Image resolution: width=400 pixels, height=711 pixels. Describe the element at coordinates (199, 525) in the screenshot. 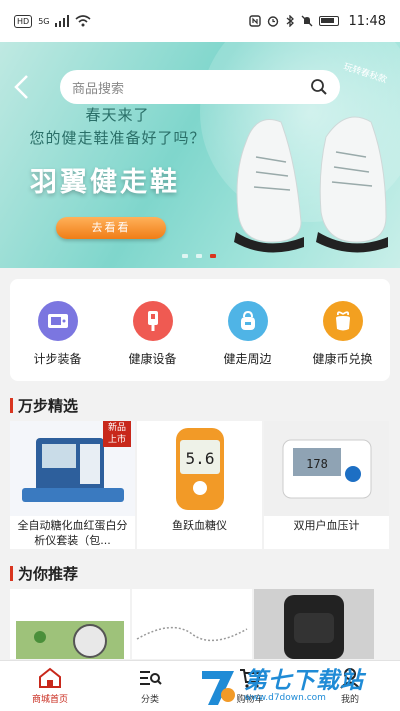

I see `product-name: 鱼跃血糖仪` at that location.